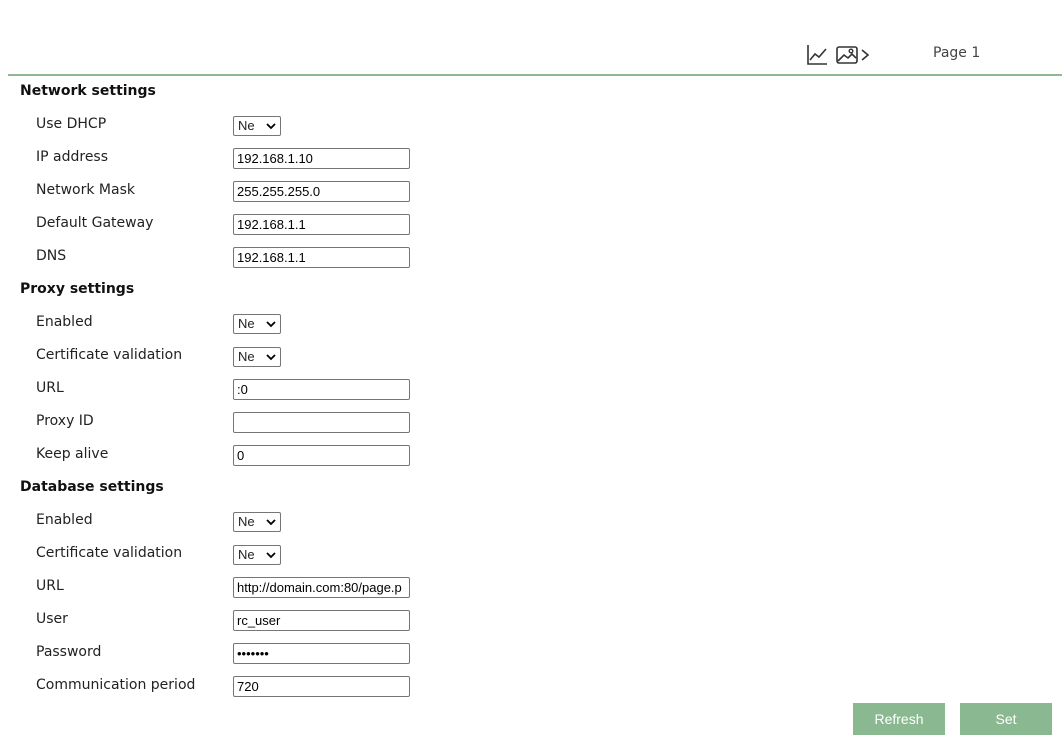 The width and height of the screenshot is (1062, 750). Describe the element at coordinates (321, 224) in the screenshot. I see `default-gateway-input: 192.168.1.1` at that location.